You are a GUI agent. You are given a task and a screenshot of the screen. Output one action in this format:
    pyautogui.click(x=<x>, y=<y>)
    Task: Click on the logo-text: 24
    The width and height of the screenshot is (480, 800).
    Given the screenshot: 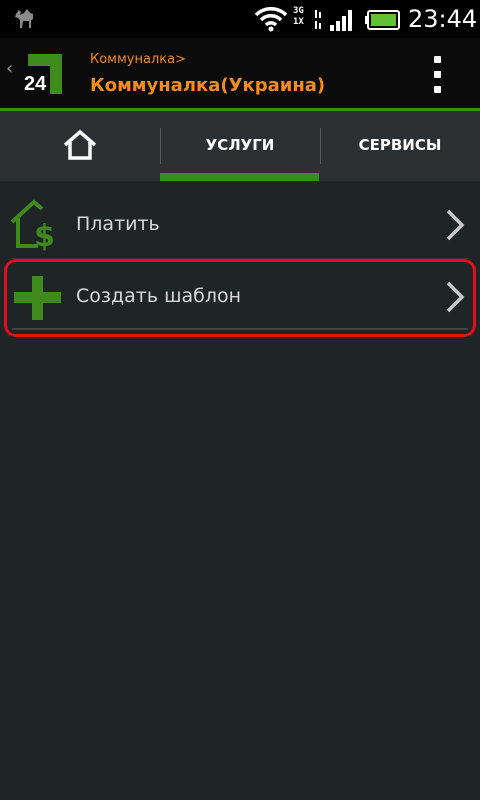 What is the action you would take?
    pyautogui.click(x=35, y=84)
    